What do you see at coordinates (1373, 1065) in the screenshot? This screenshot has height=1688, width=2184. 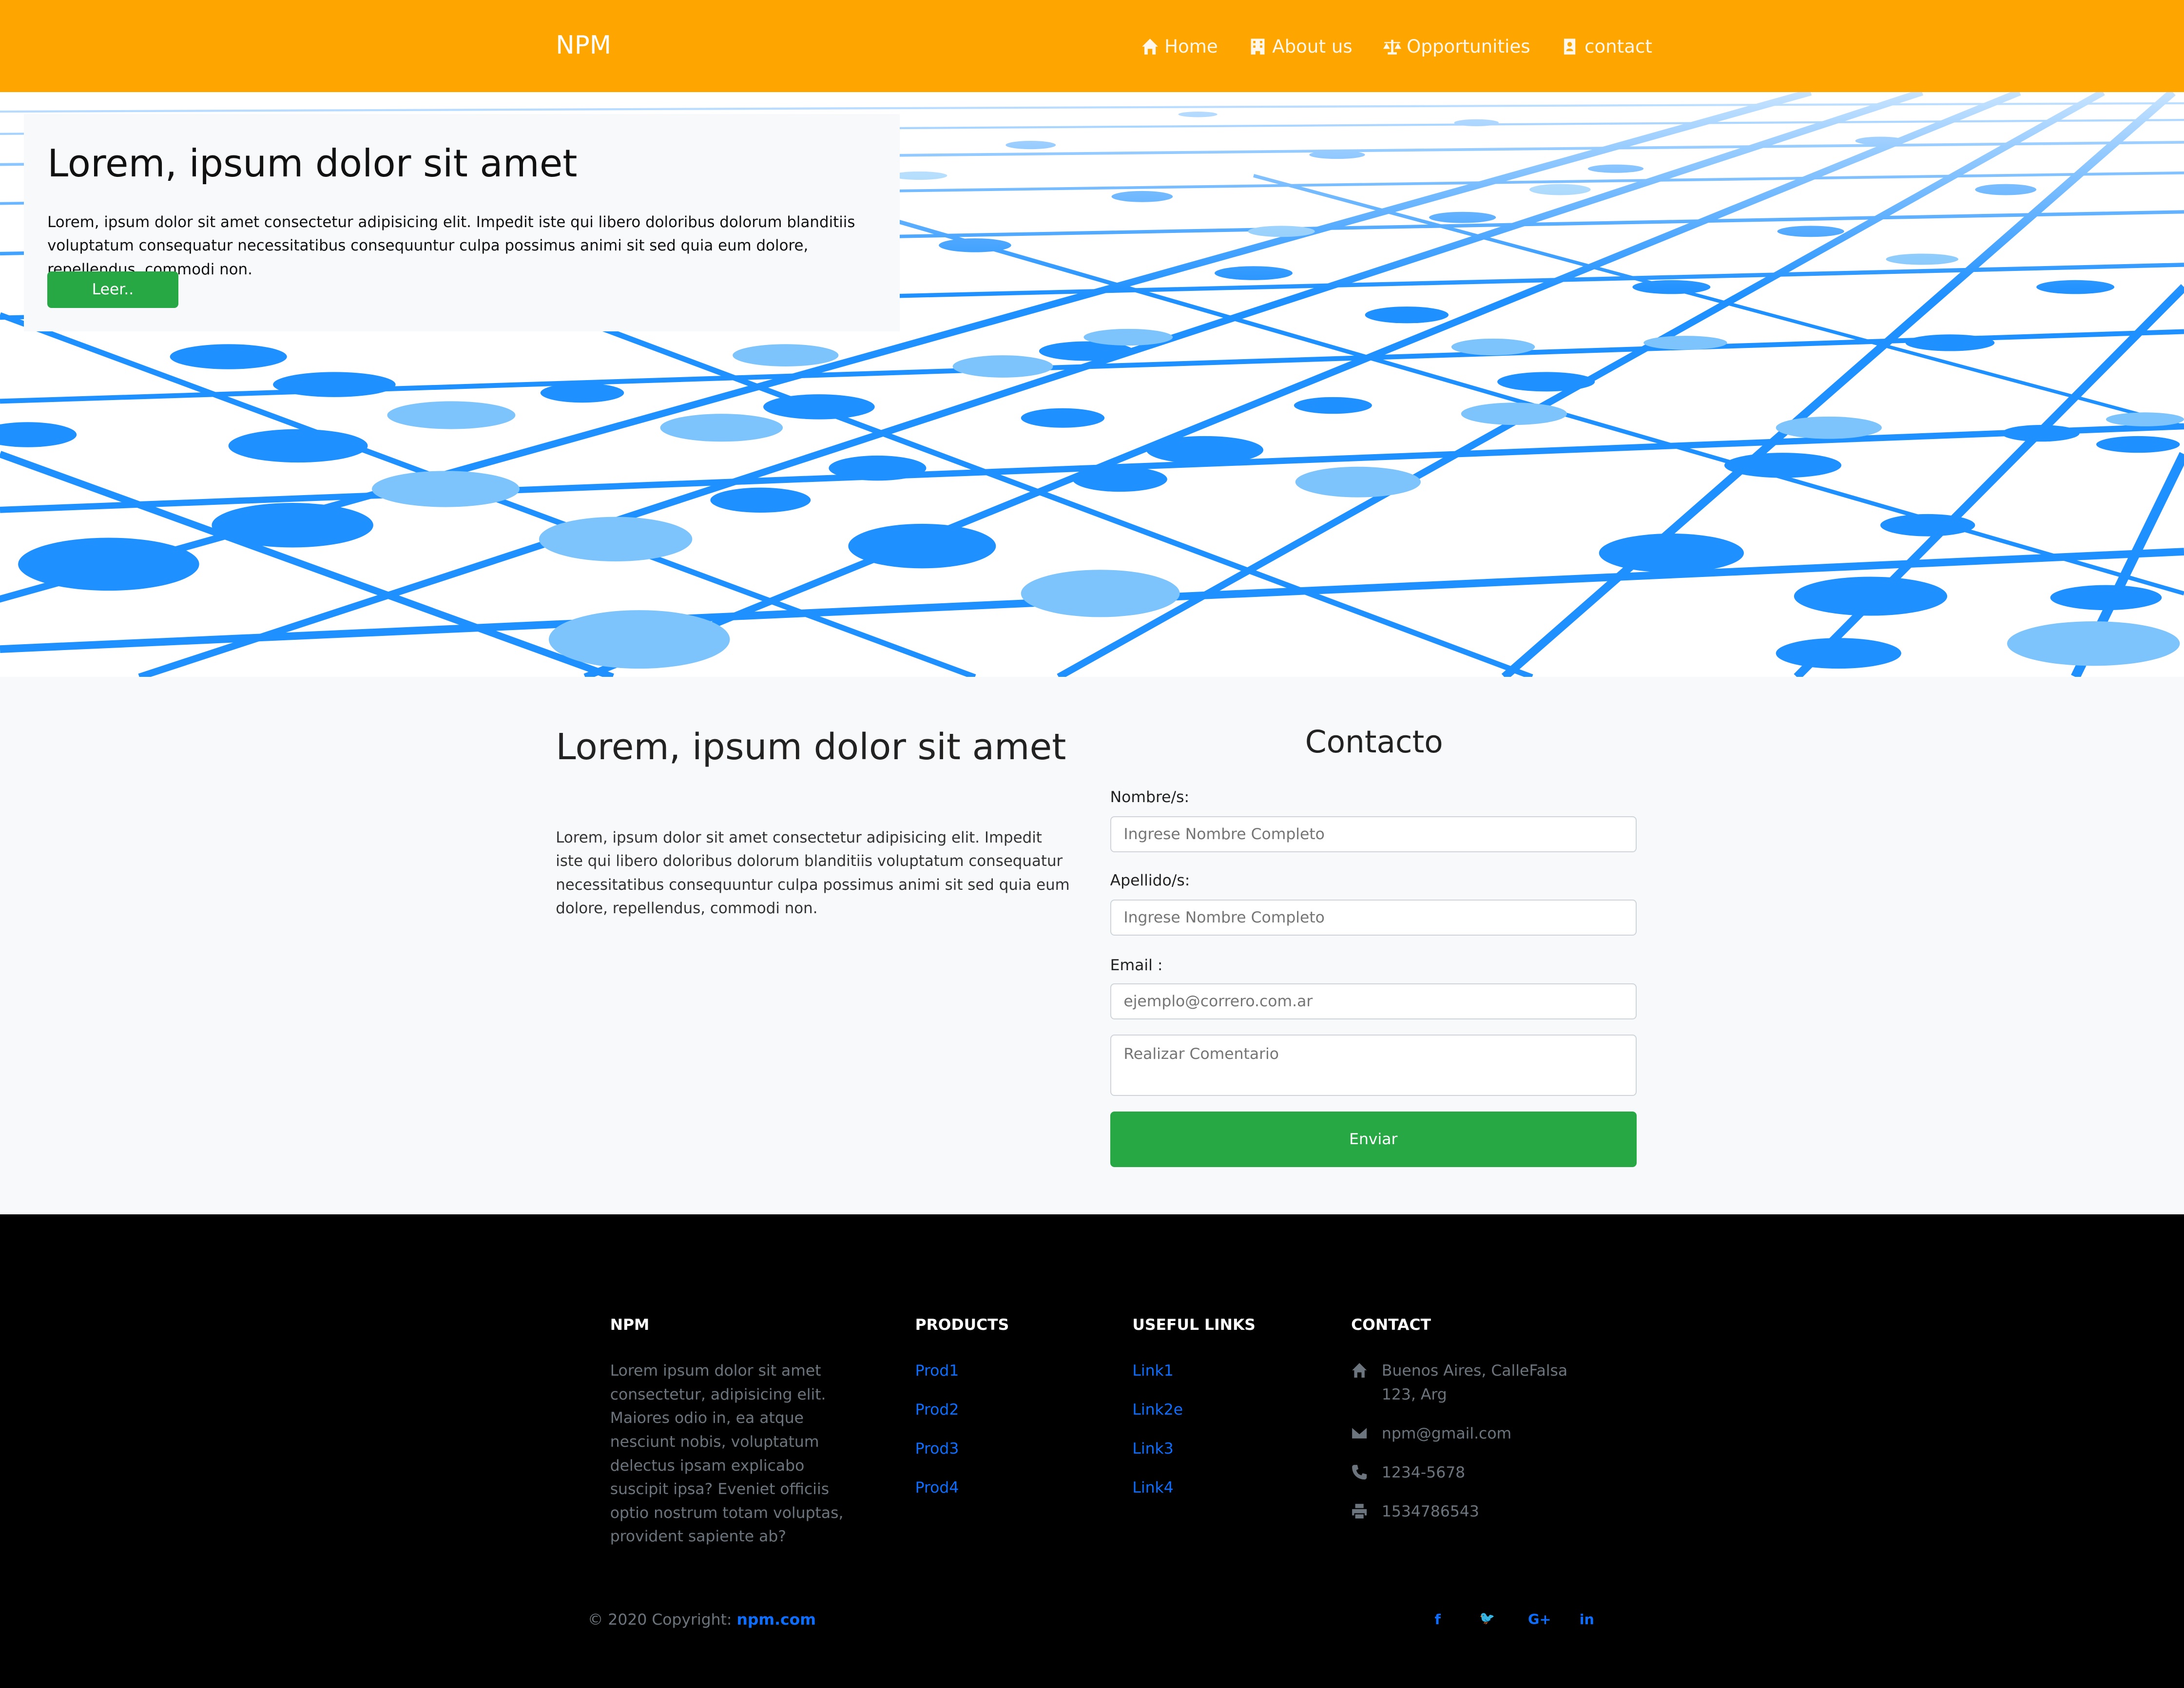 I see `comment-field` at bounding box center [1373, 1065].